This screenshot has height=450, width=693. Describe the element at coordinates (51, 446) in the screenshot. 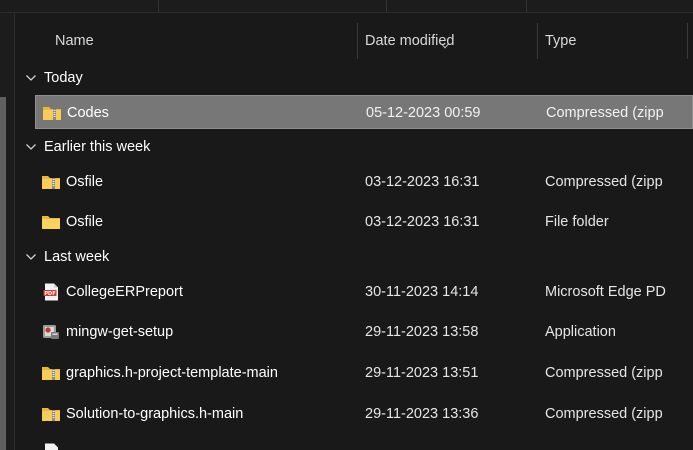

I see `file-icon` at that location.